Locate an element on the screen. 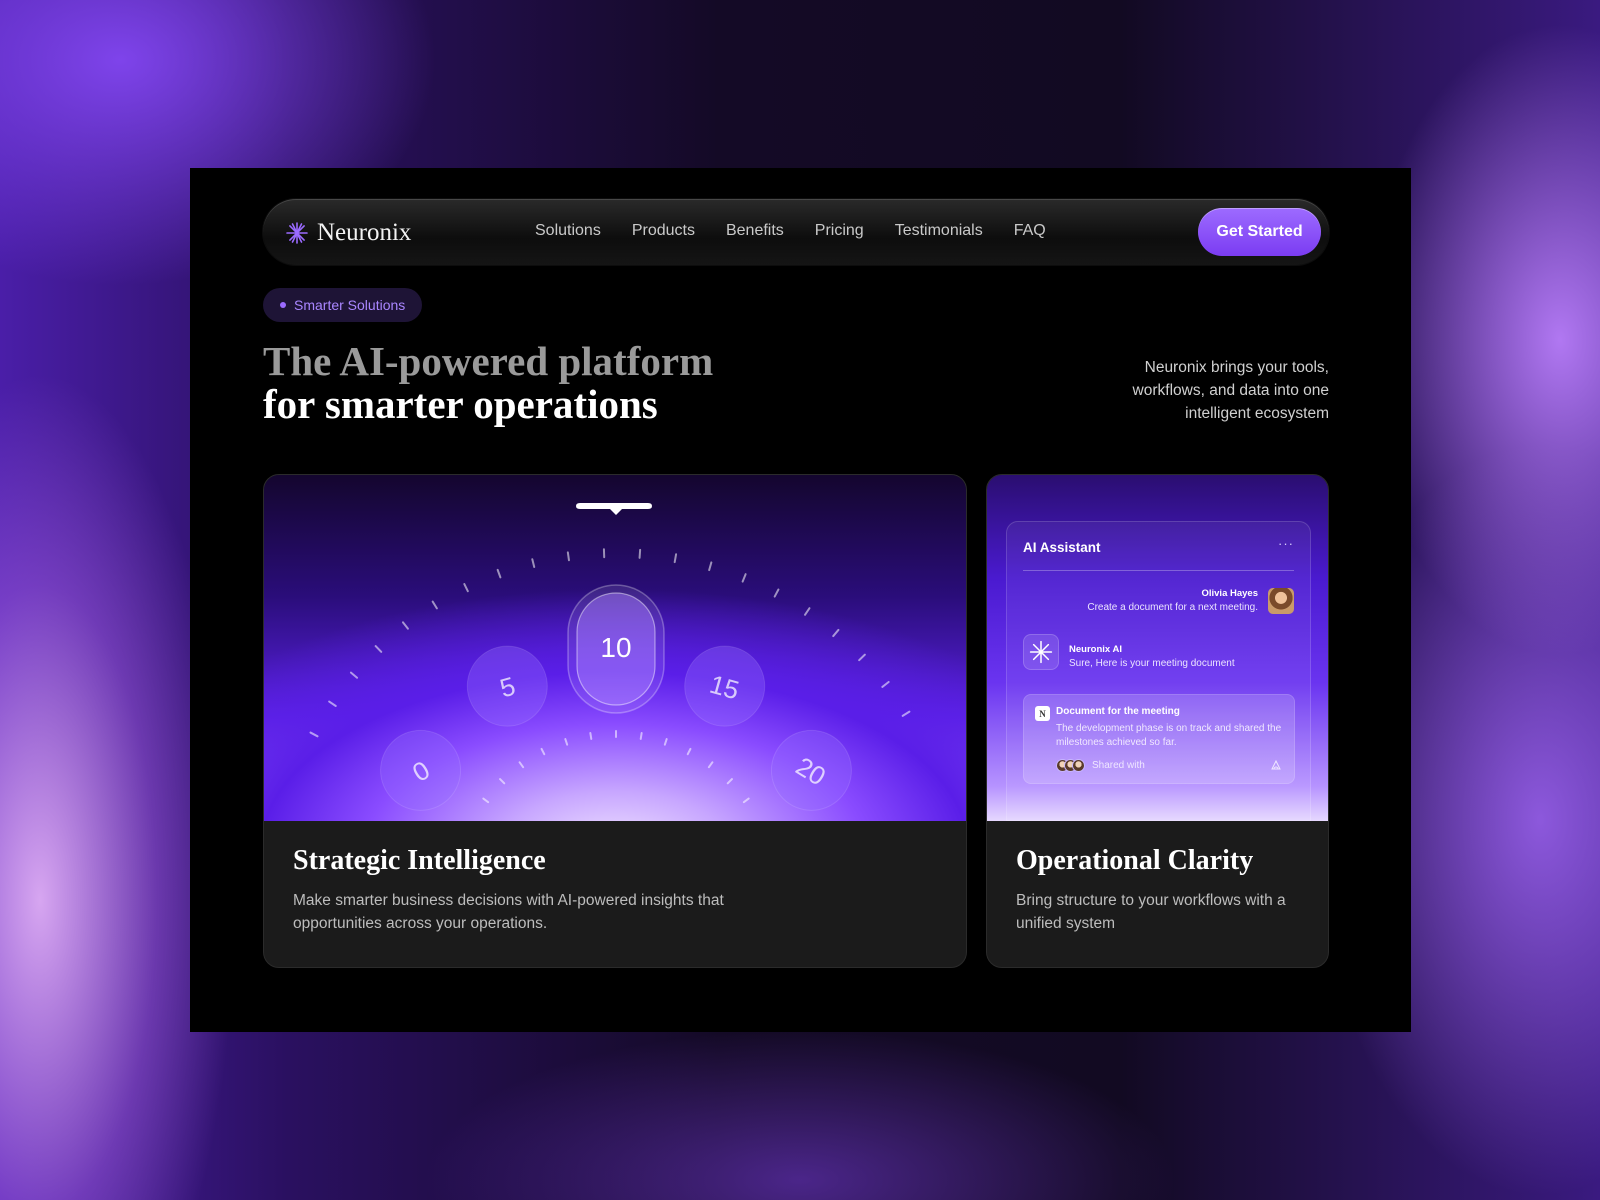  nav-item-products: Products is located at coordinates (663, 231).